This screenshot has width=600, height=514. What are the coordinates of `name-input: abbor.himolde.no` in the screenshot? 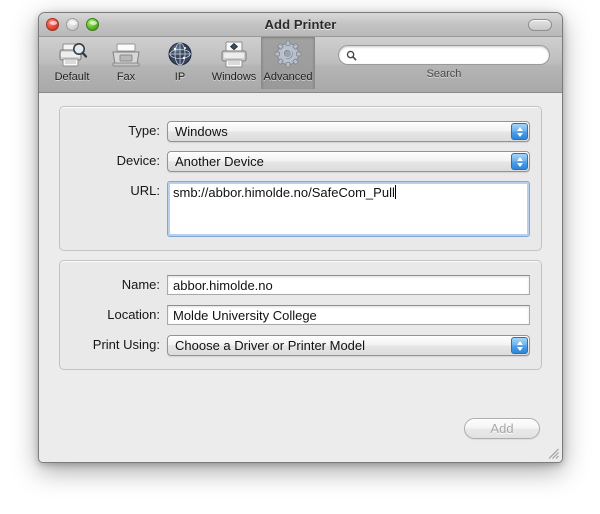 It's located at (348, 285).